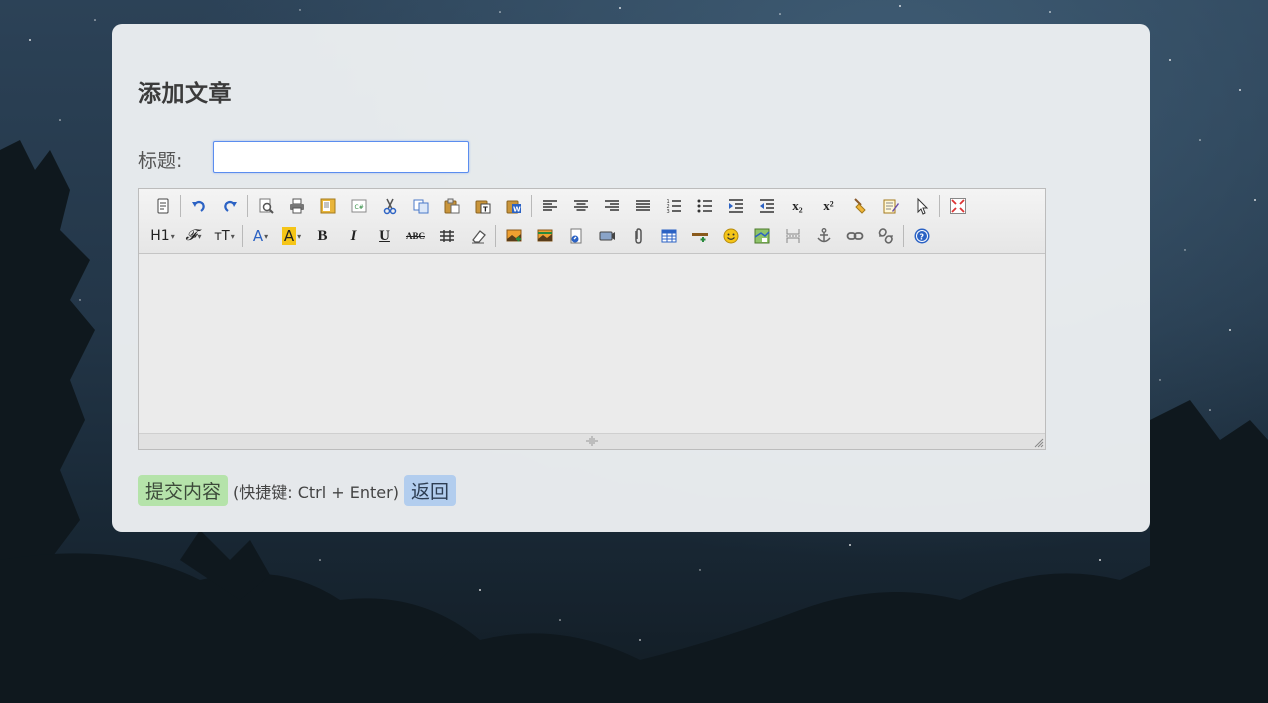  I want to click on highlight-color-icon: A ▾, so click(291, 236).